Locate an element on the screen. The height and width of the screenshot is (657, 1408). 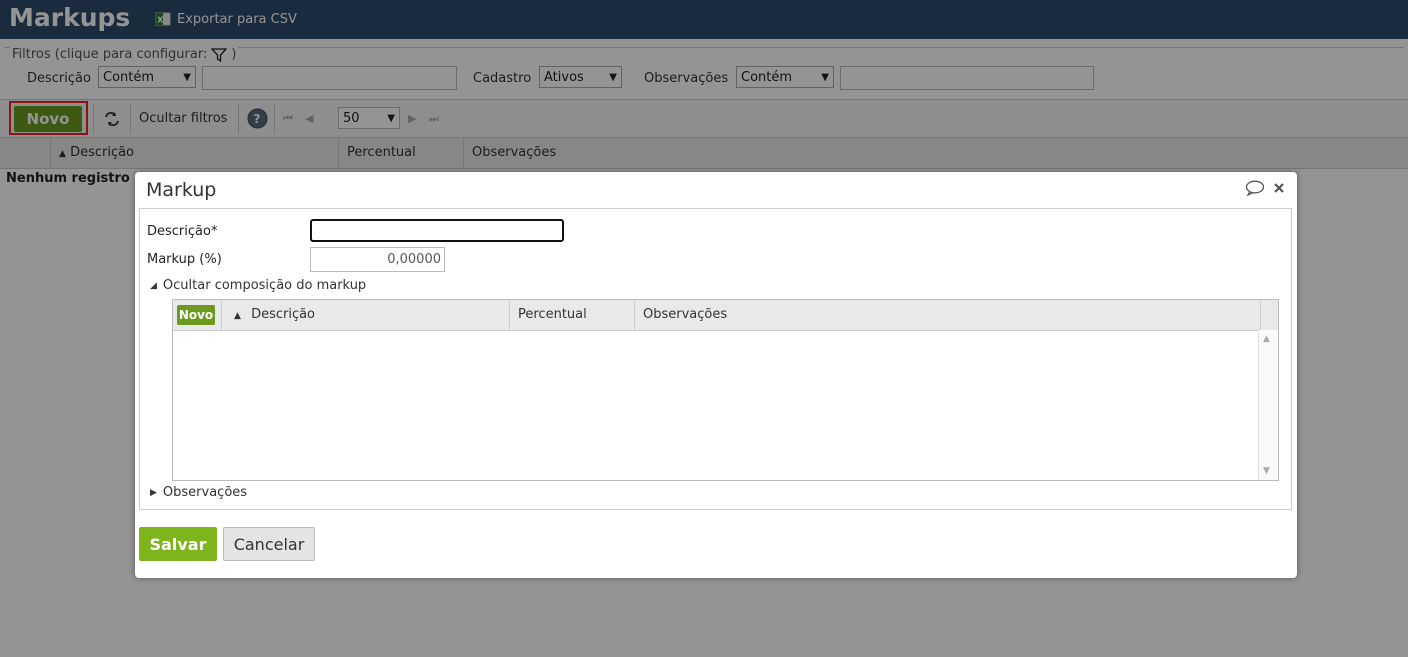
observacoes-toggle: ▶ Observações is located at coordinates (198, 492).